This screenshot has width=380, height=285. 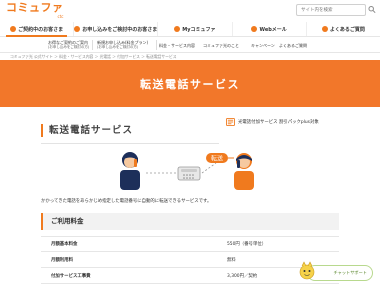 I want to click on logo: コミュファ ctc, so click(x=35, y=10).